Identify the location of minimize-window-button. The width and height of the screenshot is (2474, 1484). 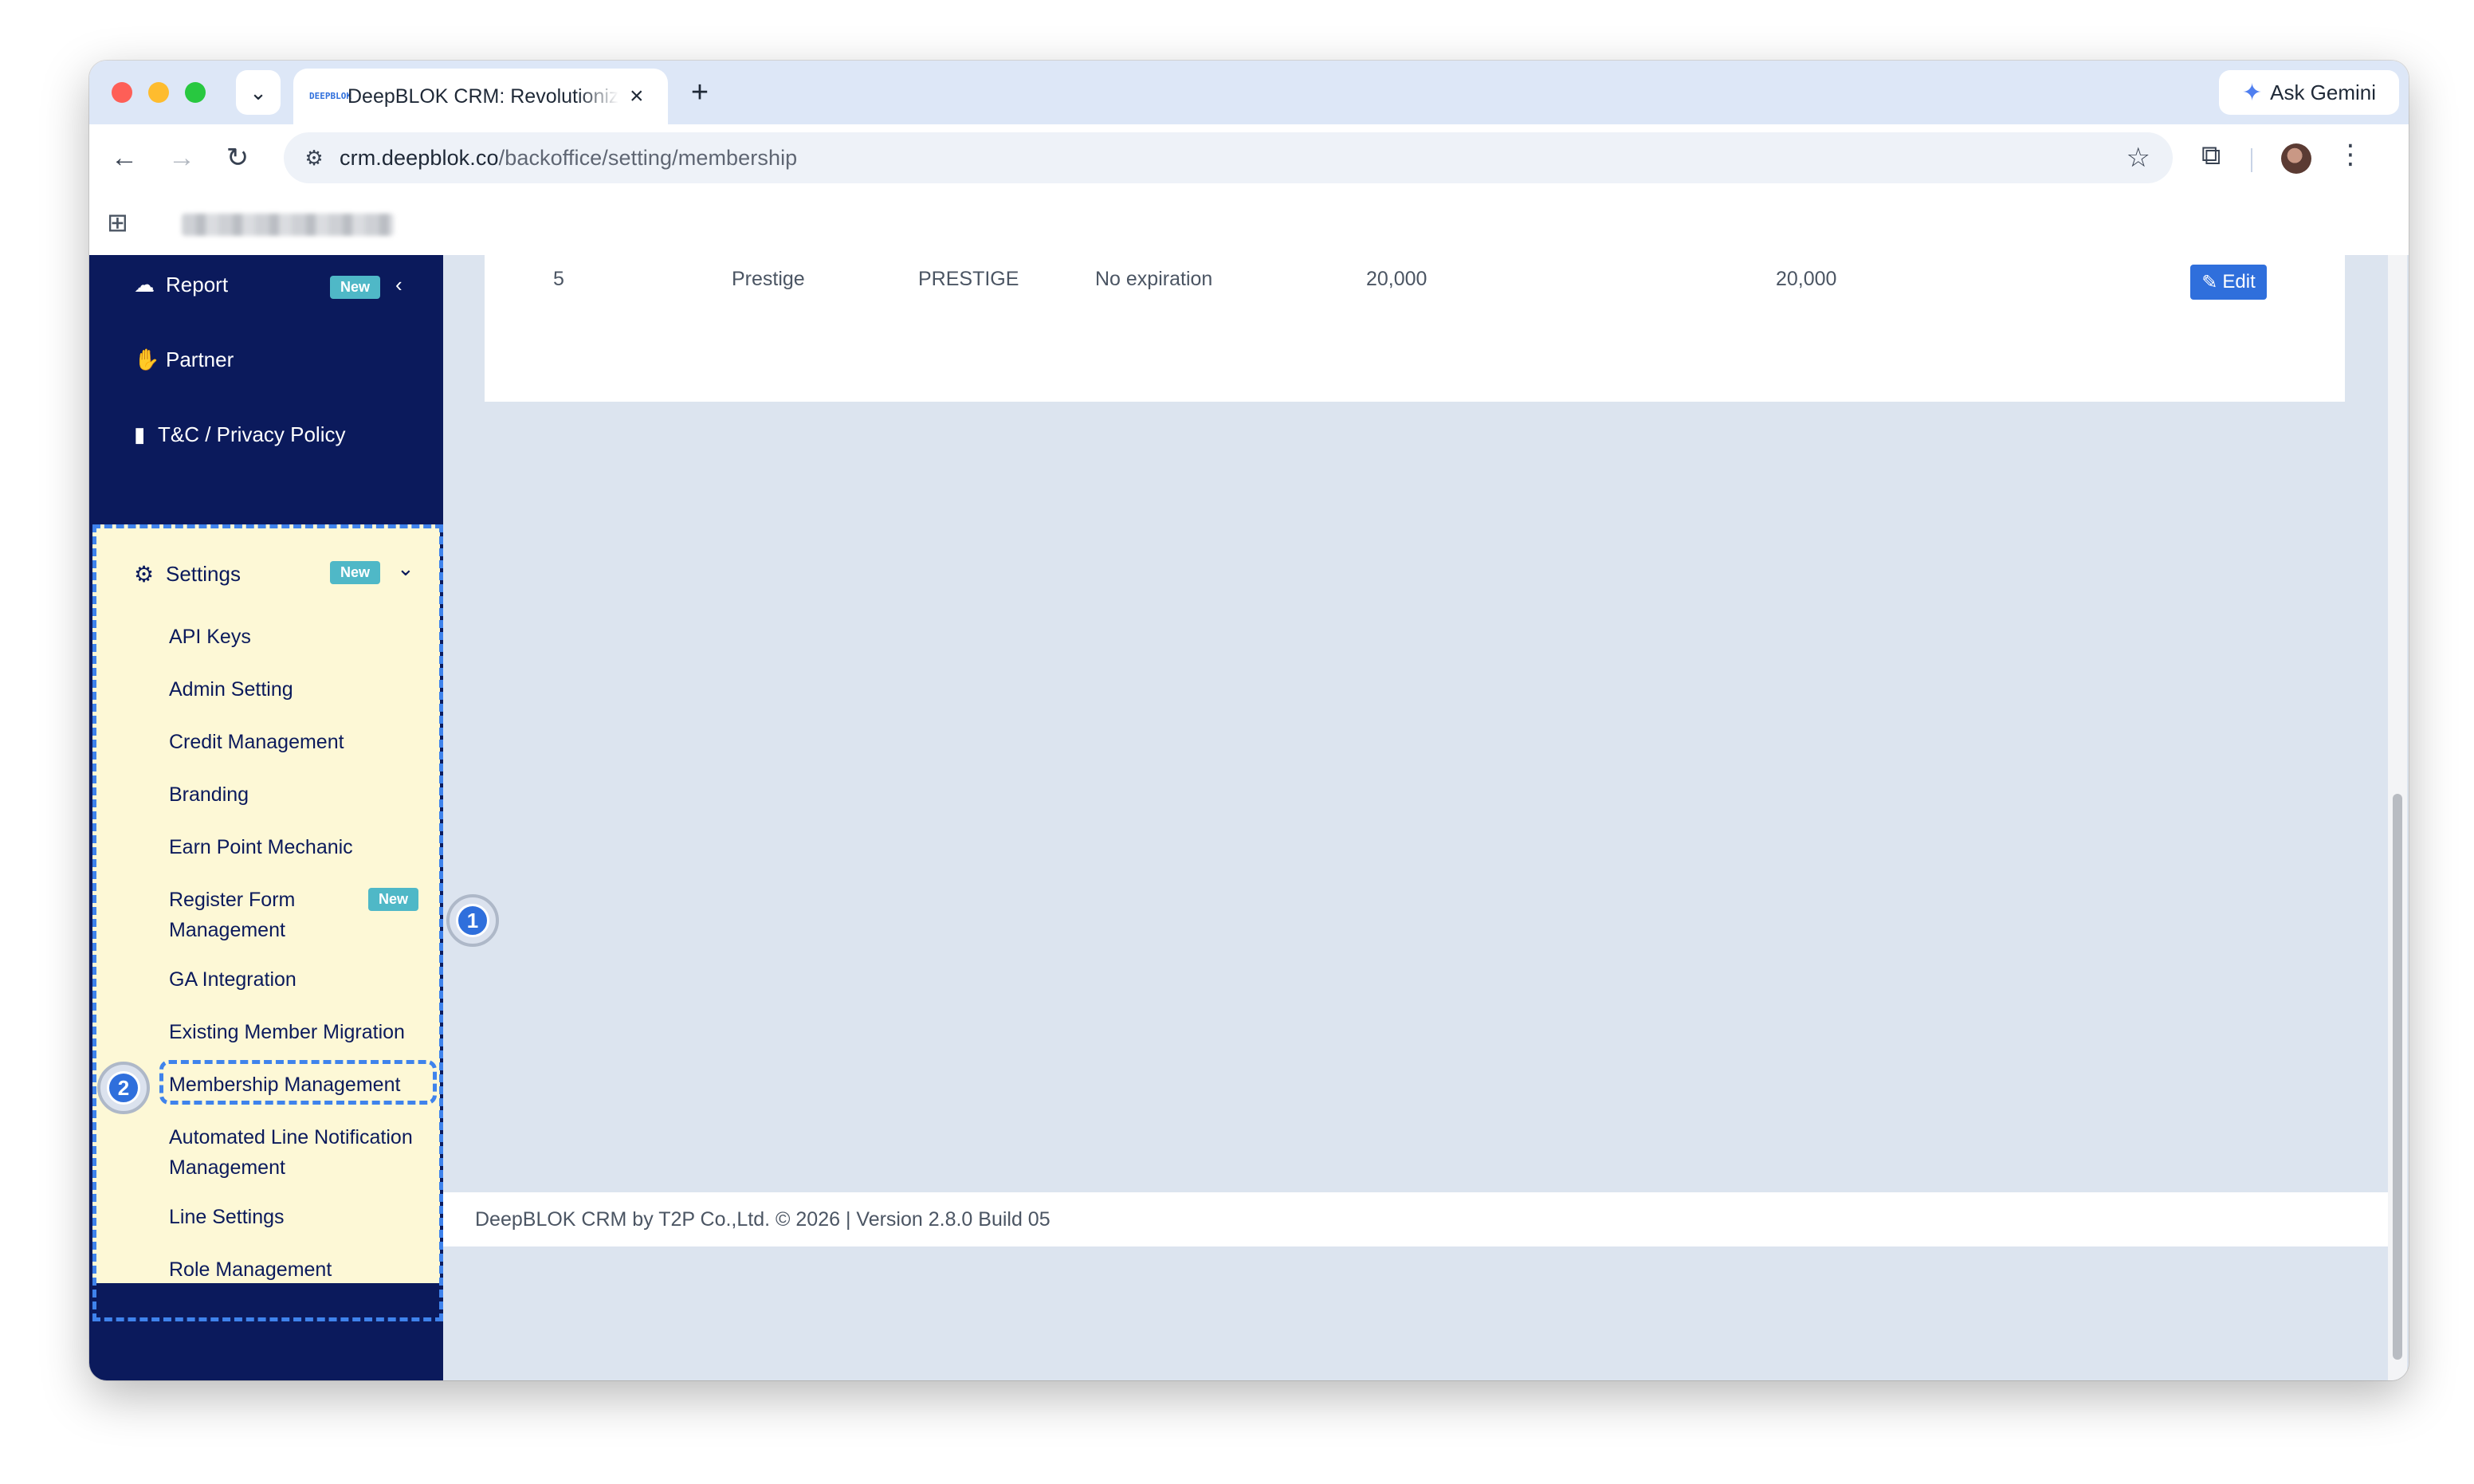
(158, 92).